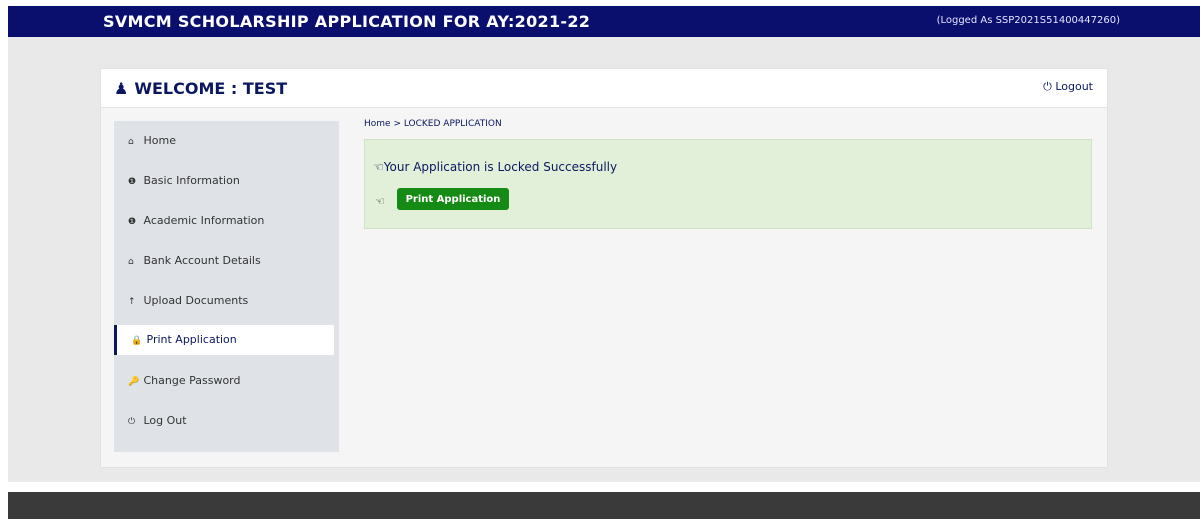 The height and width of the screenshot is (519, 1200). I want to click on sidebar-item-label: Bank Account Details, so click(202, 260).